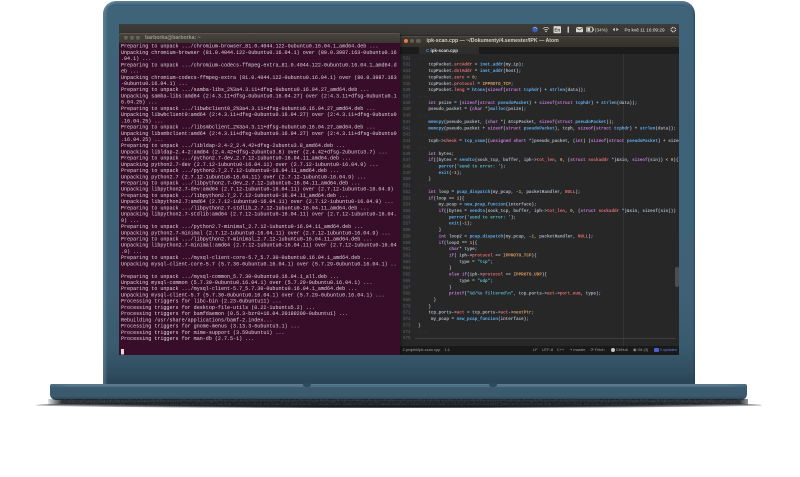 The image size is (800, 477). What do you see at coordinates (557, 30) in the screenshot?
I see `svg-text: En` at bounding box center [557, 30].